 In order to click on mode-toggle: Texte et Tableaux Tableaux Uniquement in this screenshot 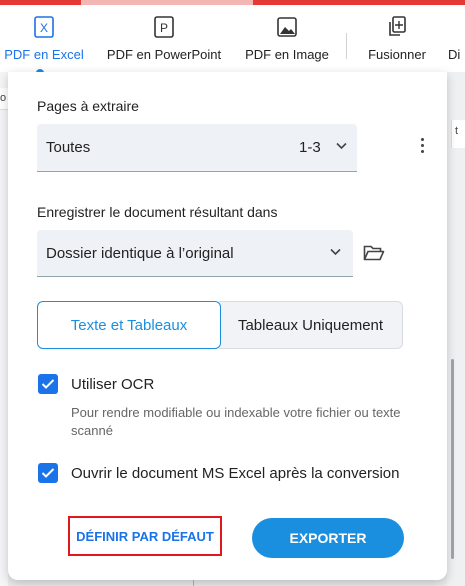, I will do `click(220, 325)`.